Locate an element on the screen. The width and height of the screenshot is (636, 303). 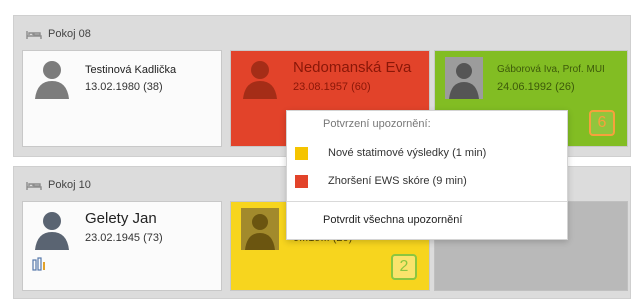
popup-divider is located at coordinates (427, 201).